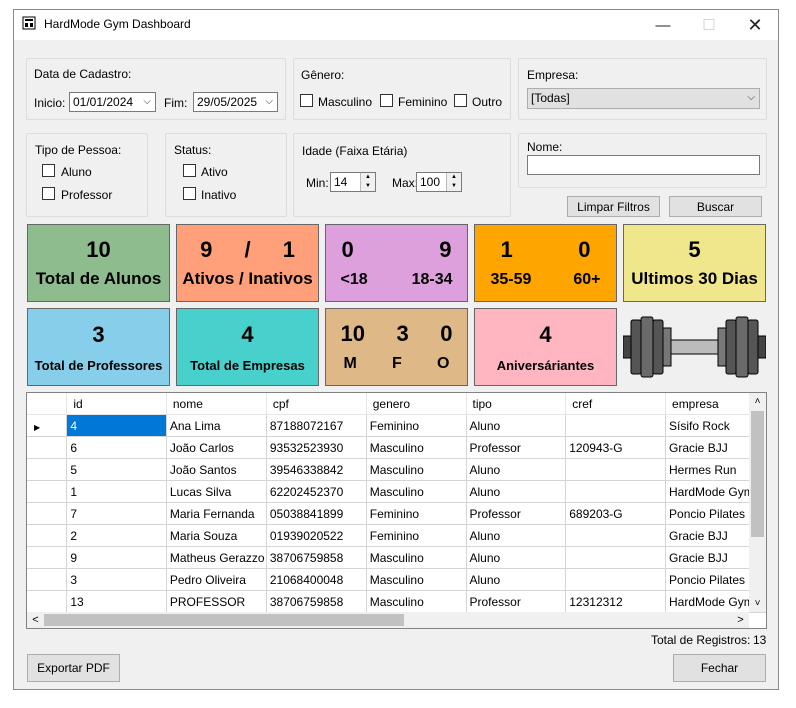  I want to click on cell-cref: 689203-G, so click(616, 513).